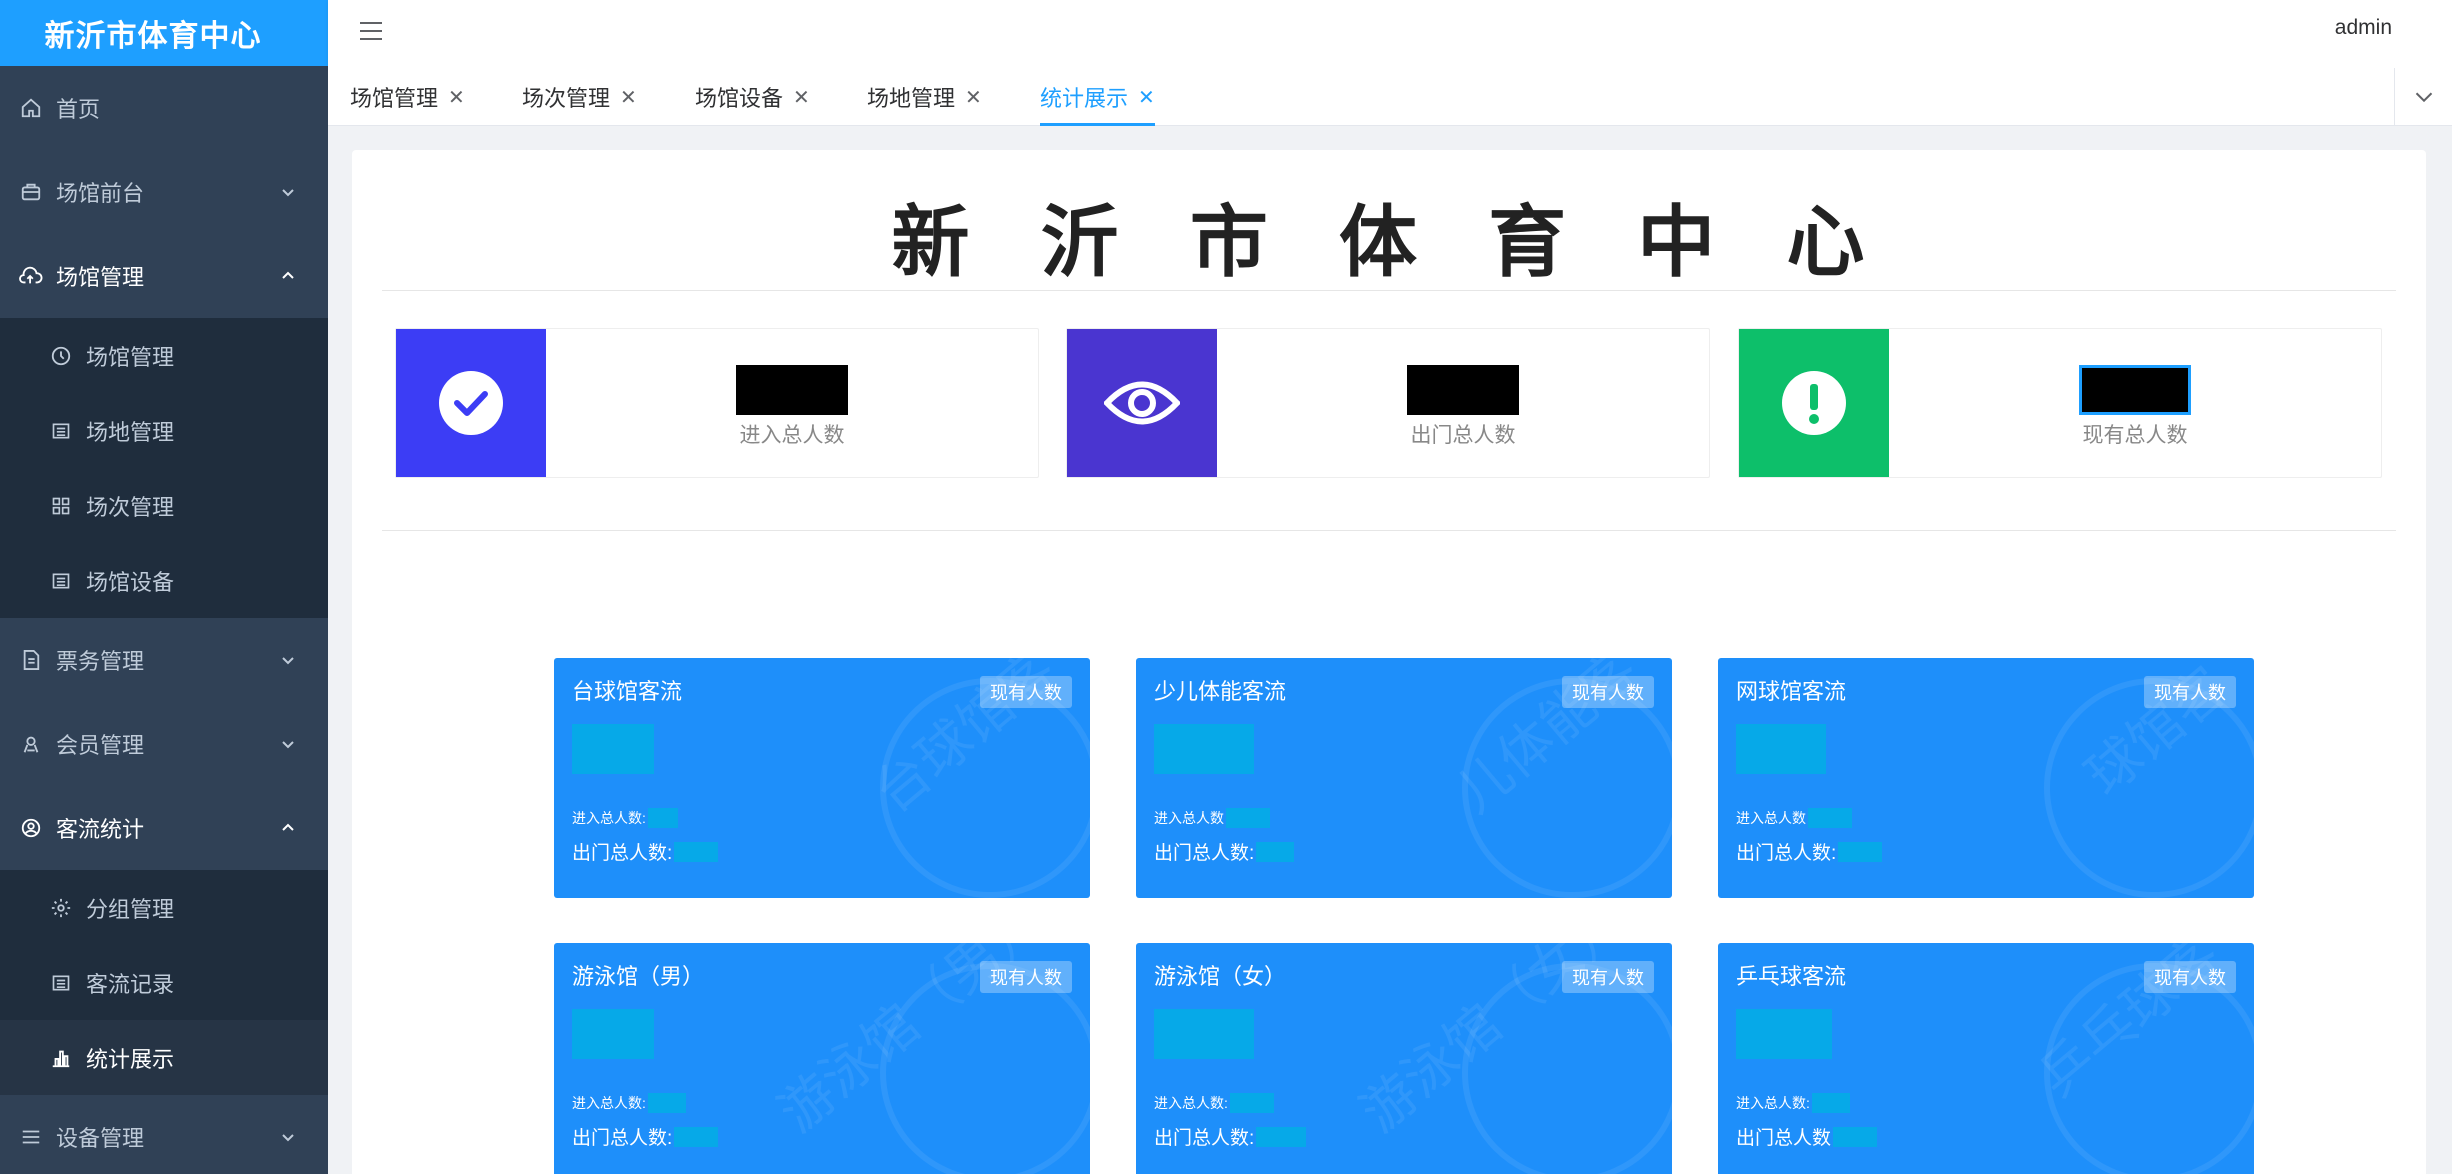 This screenshot has width=2452, height=1174. What do you see at coordinates (1814, 403) in the screenshot?
I see `exclamation-icon` at bounding box center [1814, 403].